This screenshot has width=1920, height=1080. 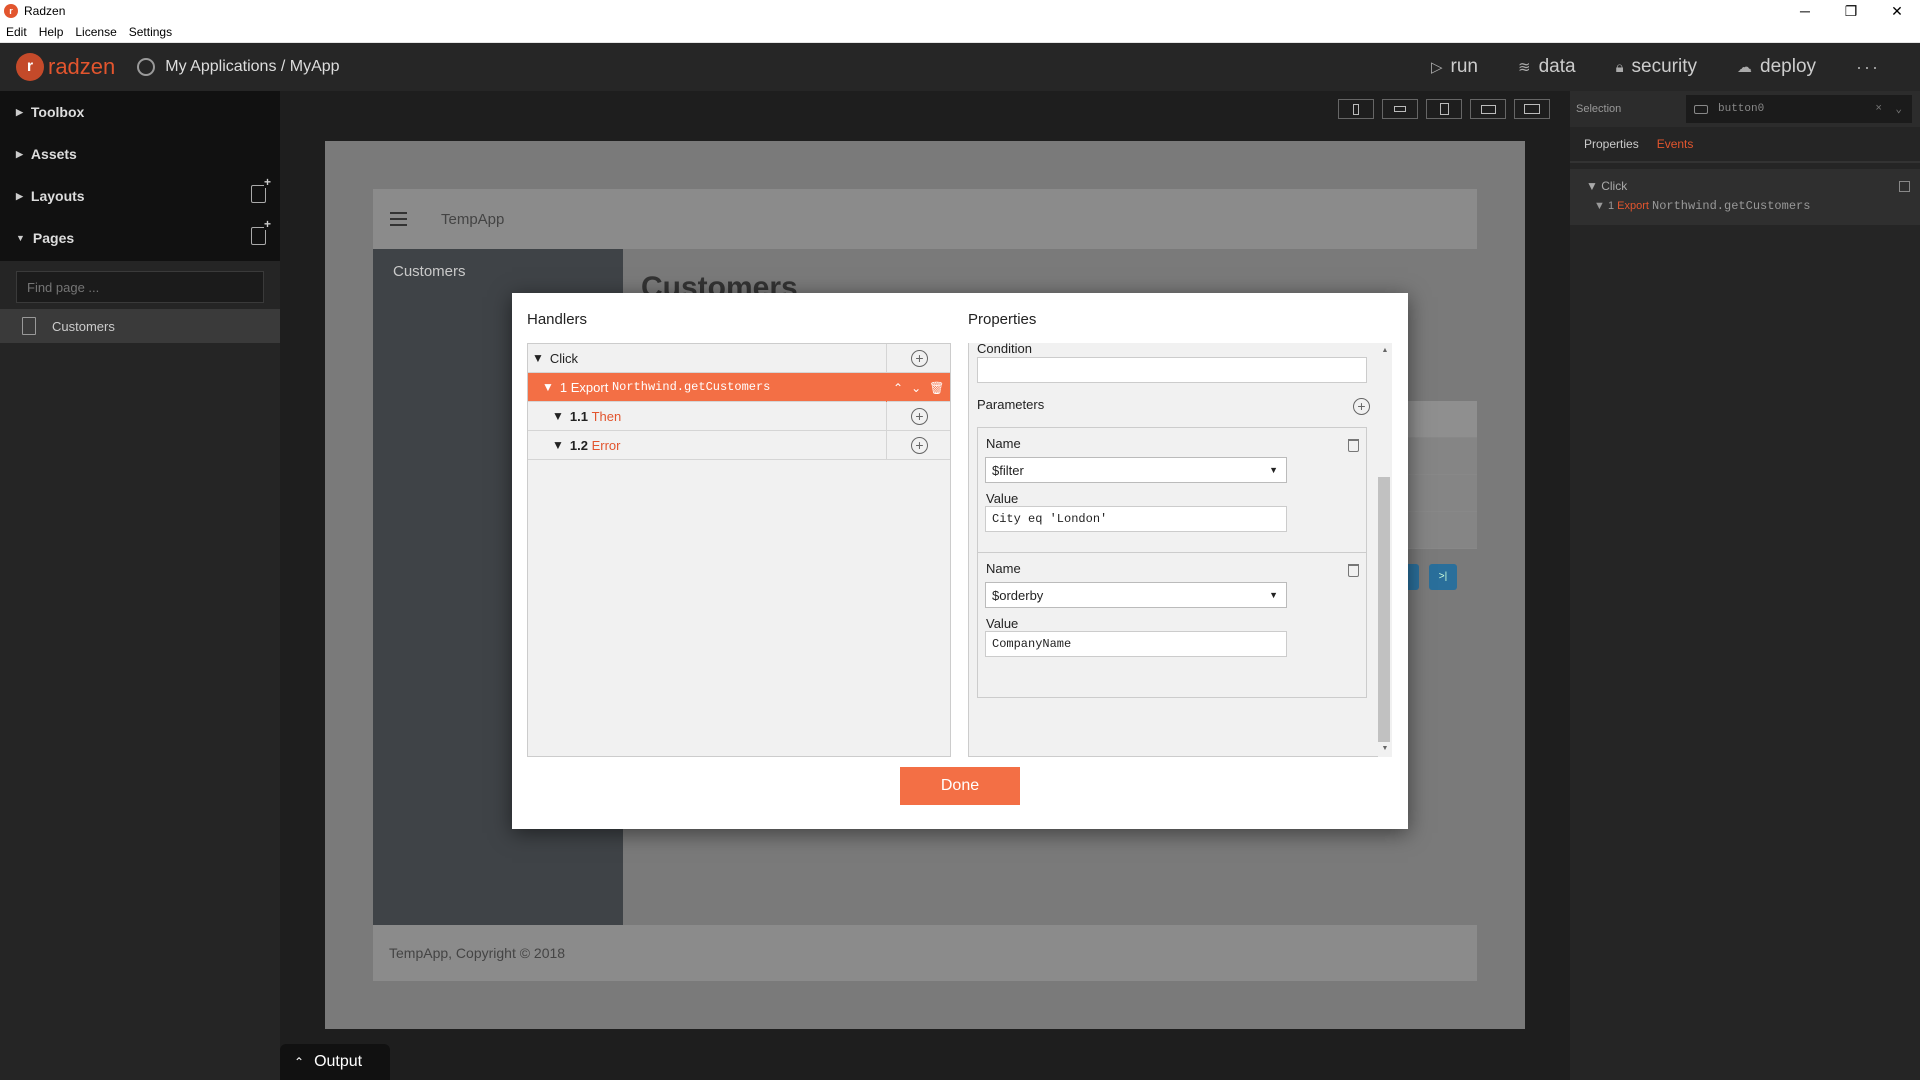 What do you see at coordinates (1356, 109) in the screenshot?
I see `device-phone-portrait` at bounding box center [1356, 109].